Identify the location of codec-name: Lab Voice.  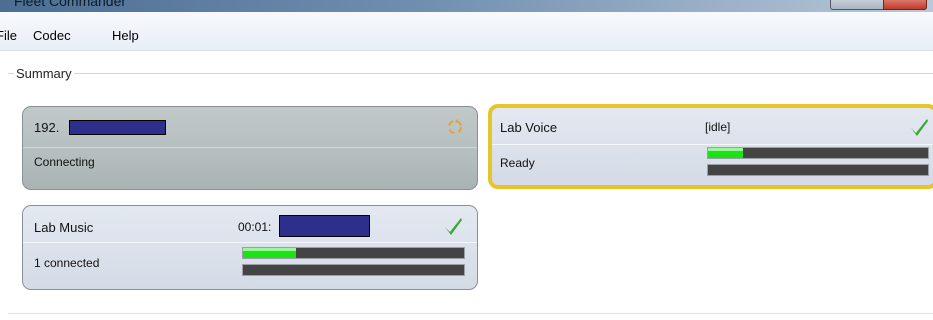
(529, 127).